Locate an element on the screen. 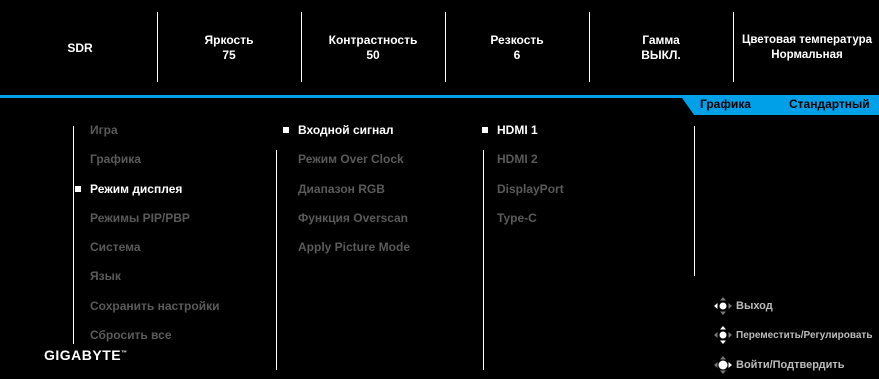  input-option-hdmi1: HDMI 1 is located at coordinates (523, 136).